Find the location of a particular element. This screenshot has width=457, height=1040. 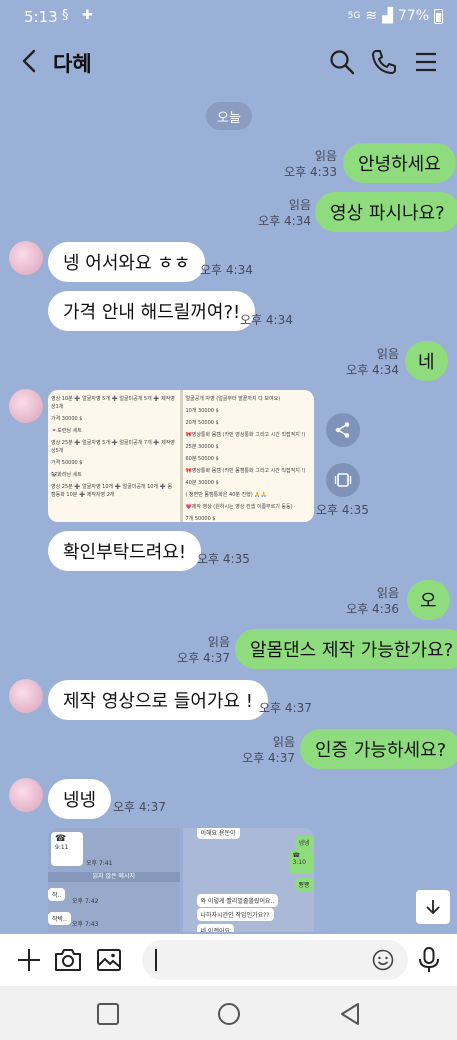

preview-message: 작.. is located at coordinates (57, 894).